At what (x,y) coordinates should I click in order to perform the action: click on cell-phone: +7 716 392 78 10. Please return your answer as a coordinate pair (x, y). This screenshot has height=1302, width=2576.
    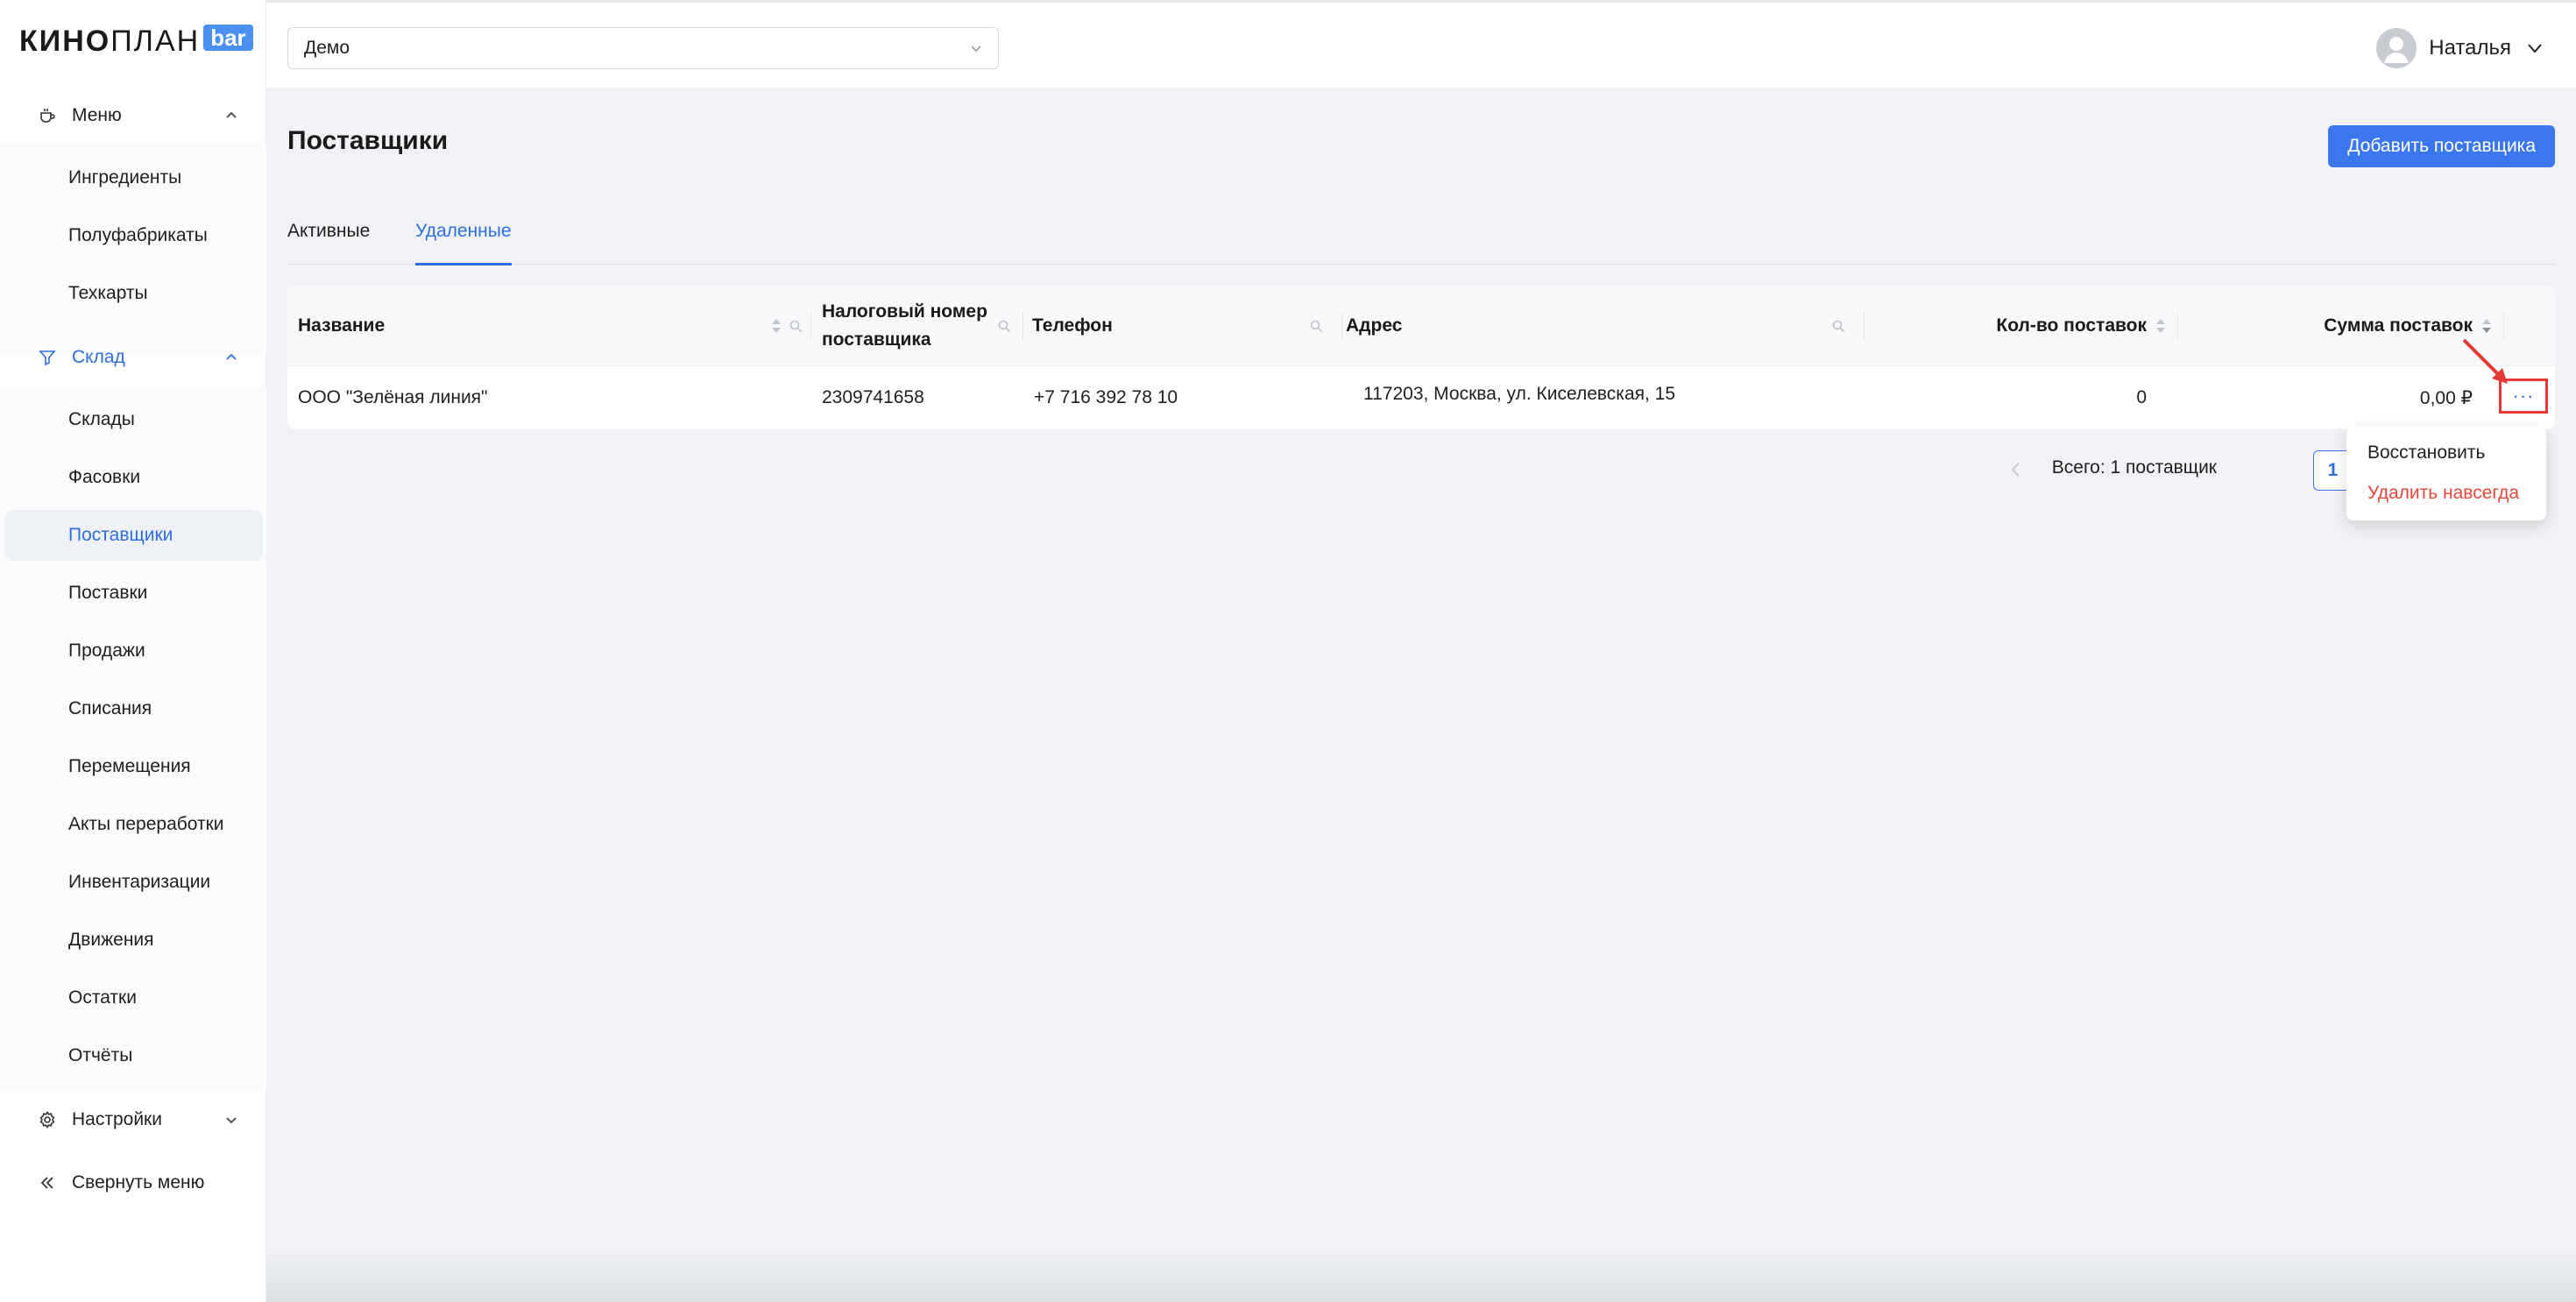
    Looking at the image, I should click on (1106, 397).